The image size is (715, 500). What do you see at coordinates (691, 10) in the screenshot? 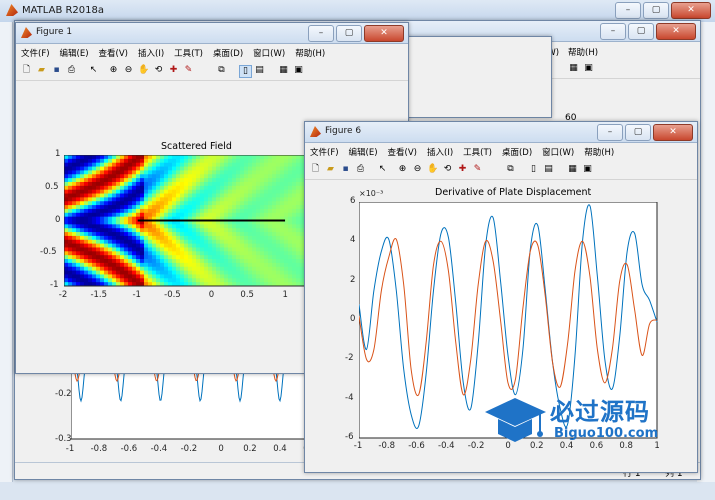
I see `main-close-button: ✕` at bounding box center [691, 10].